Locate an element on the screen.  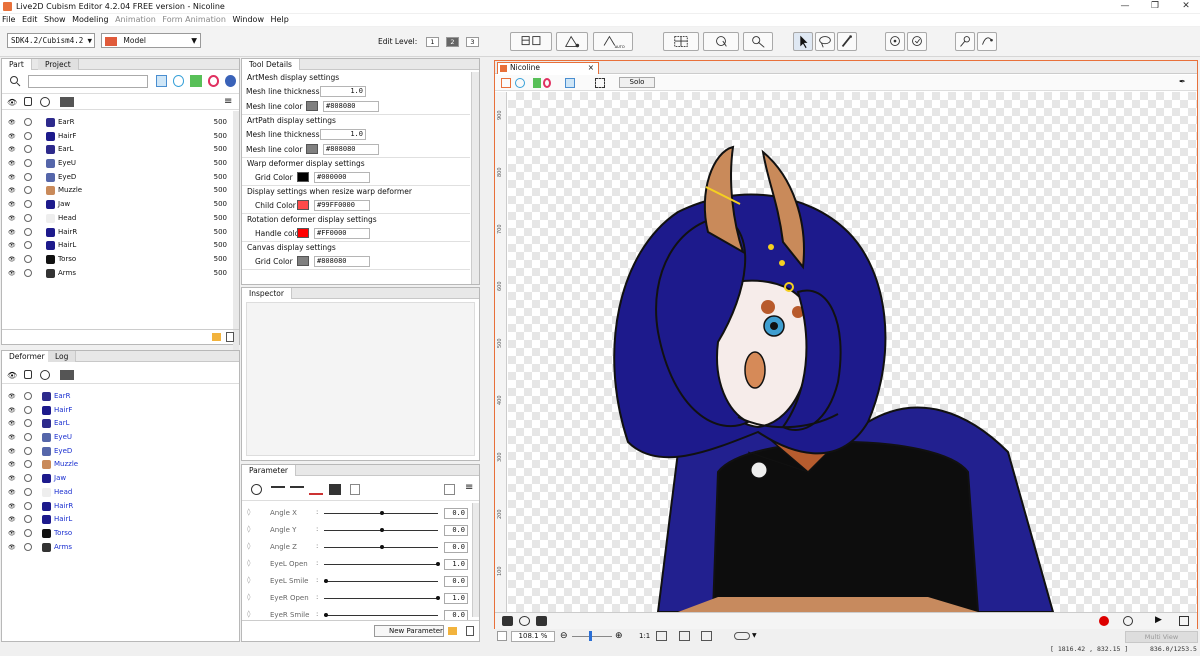
guide-display-icon is located at coordinates (600, 83).